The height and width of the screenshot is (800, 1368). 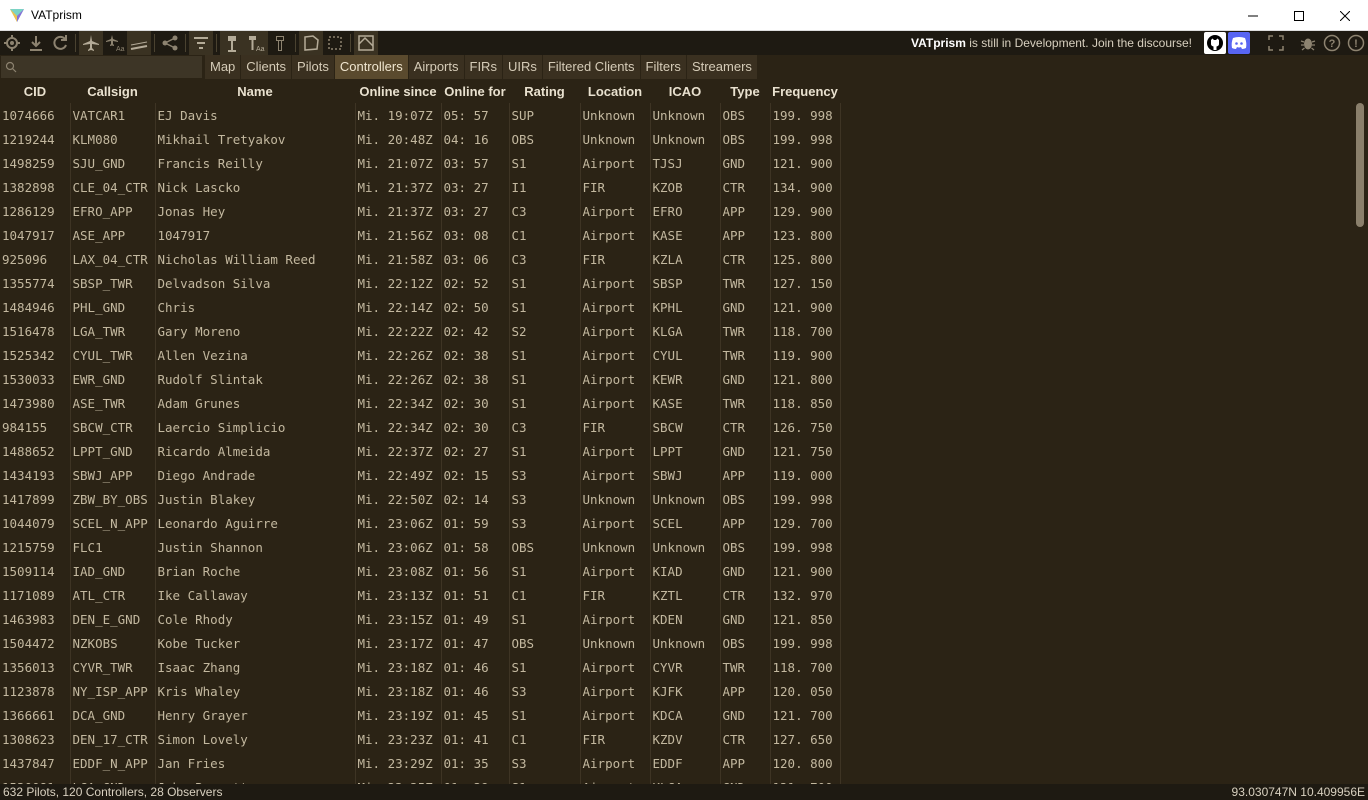 What do you see at coordinates (1360, 165) in the screenshot?
I see `vertical-scrollbar` at bounding box center [1360, 165].